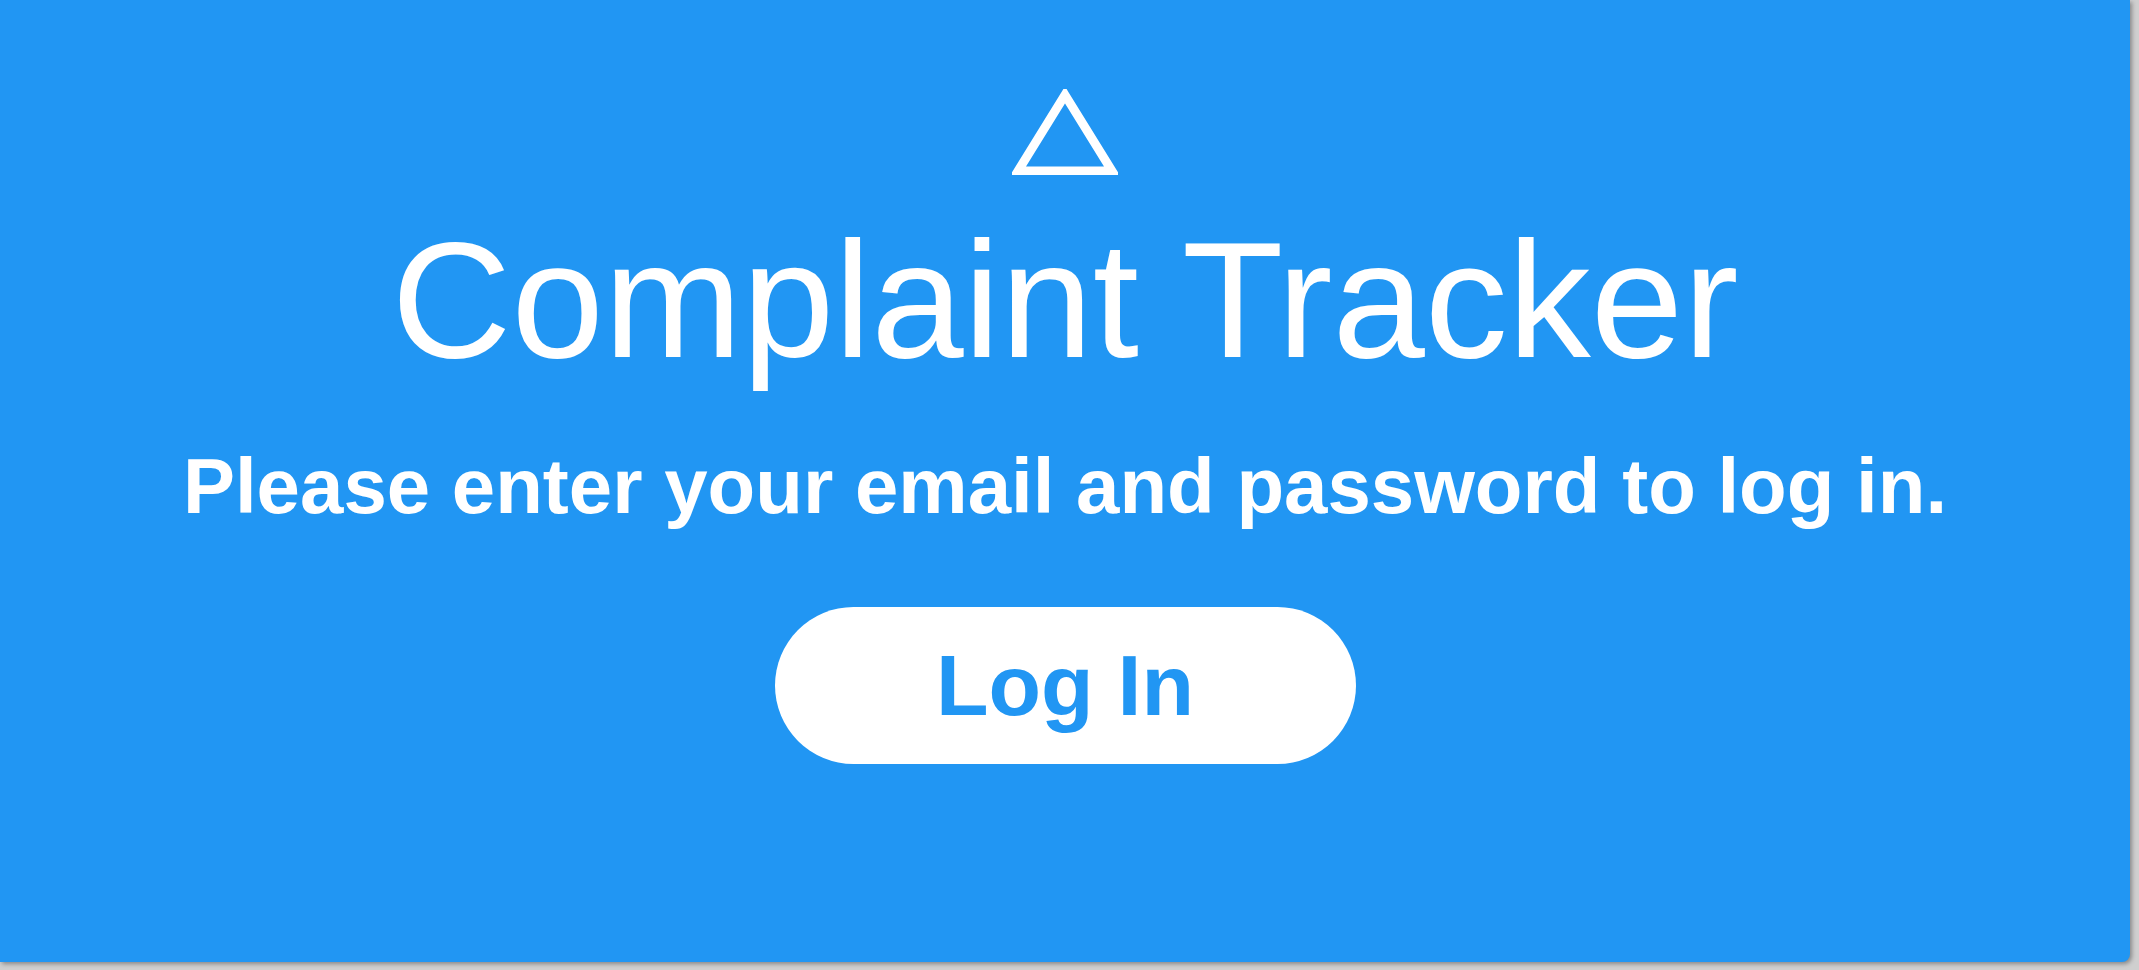 The image size is (2139, 970). I want to click on triangle-logo-icon, so click(1065, 132).